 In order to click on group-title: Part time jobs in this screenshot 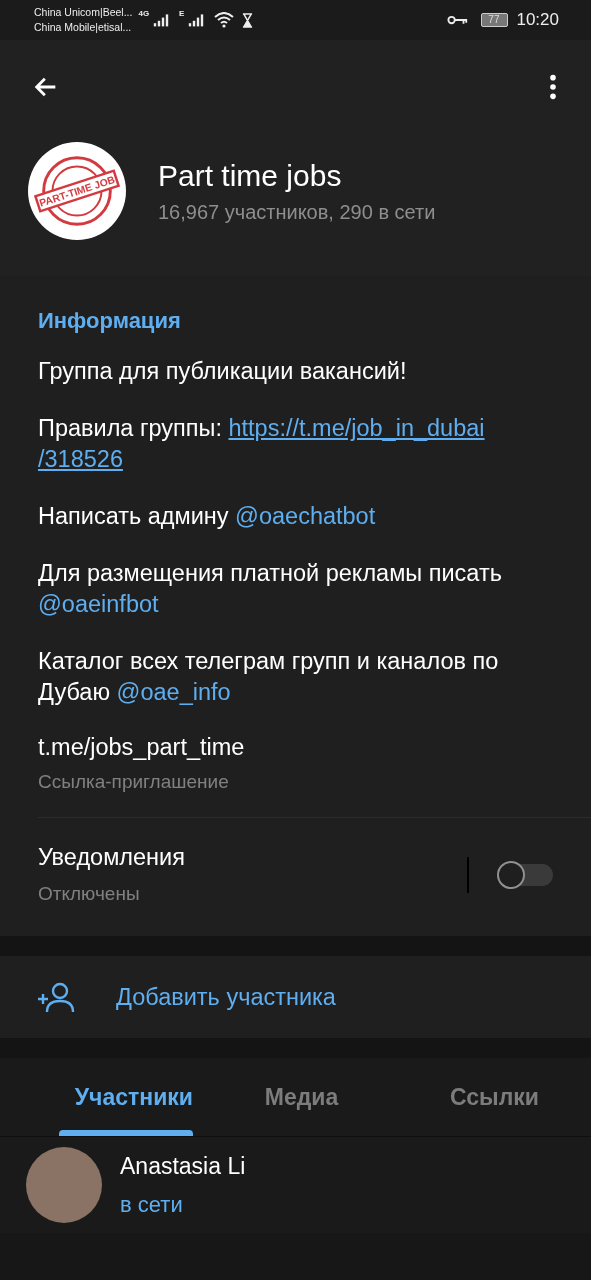, I will do `click(250, 175)`.